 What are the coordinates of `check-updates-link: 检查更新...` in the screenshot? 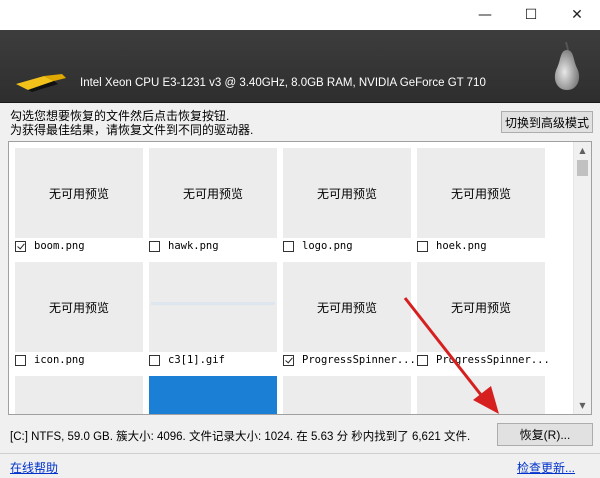 It's located at (546, 467).